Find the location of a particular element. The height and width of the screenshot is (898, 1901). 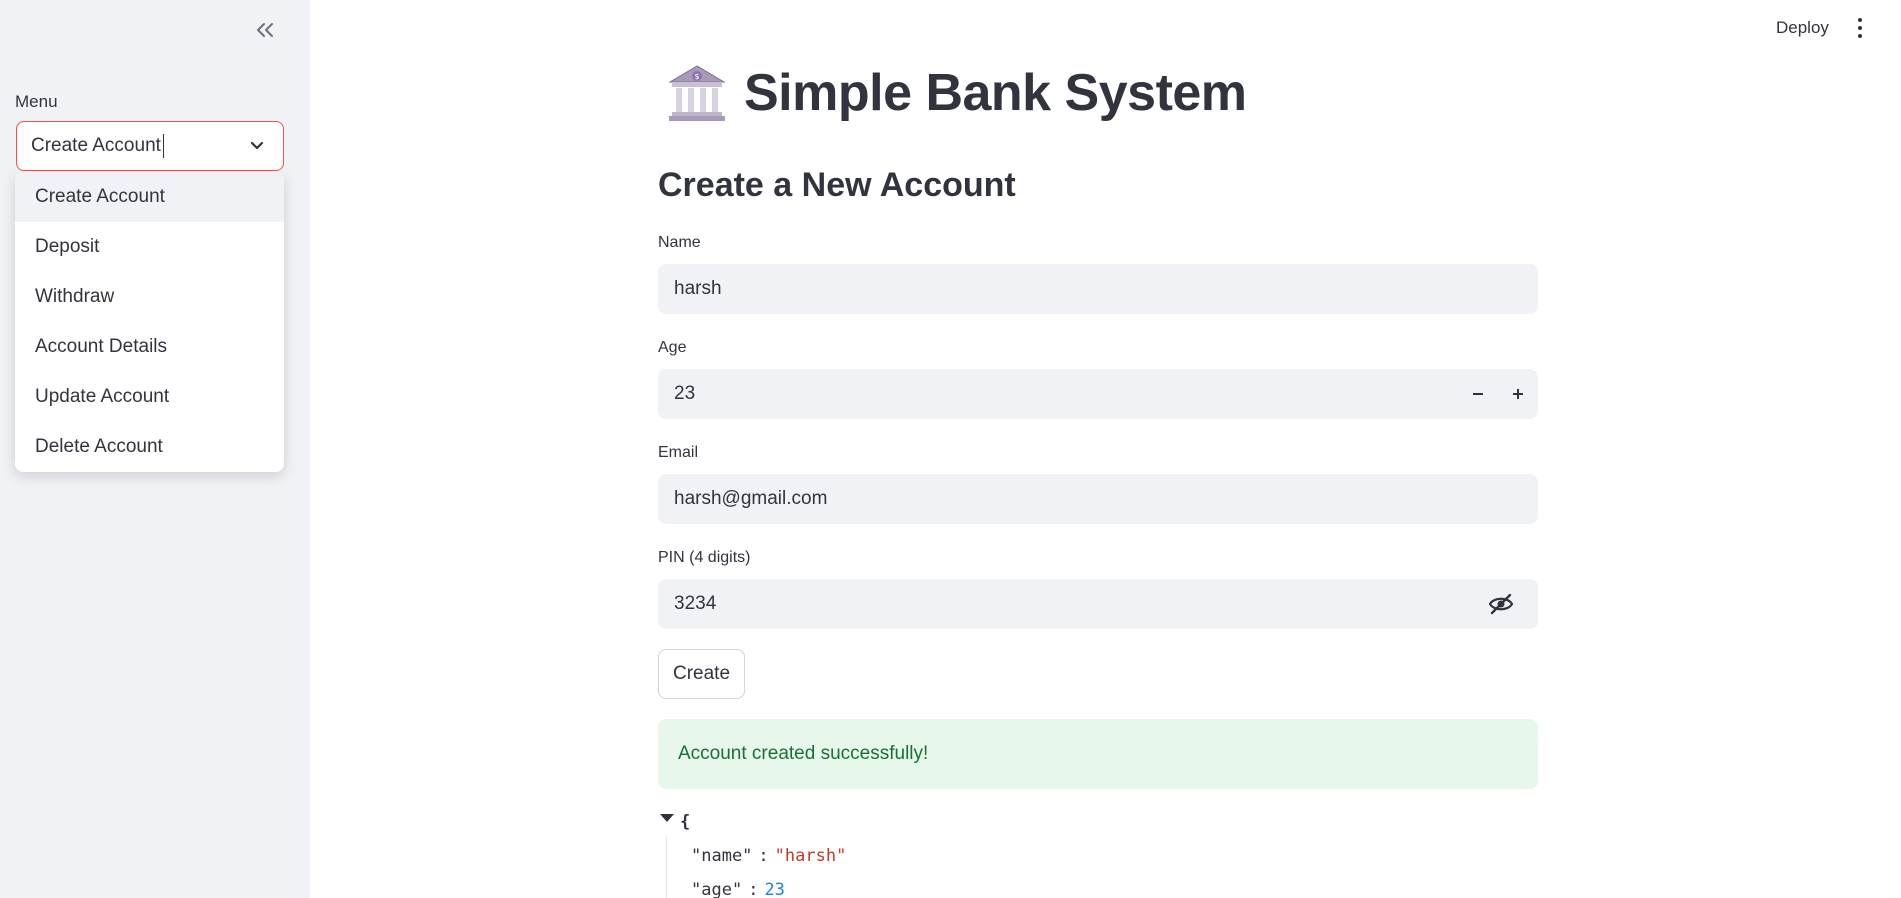

menu-option-deposit: Deposit is located at coordinates (149, 247).